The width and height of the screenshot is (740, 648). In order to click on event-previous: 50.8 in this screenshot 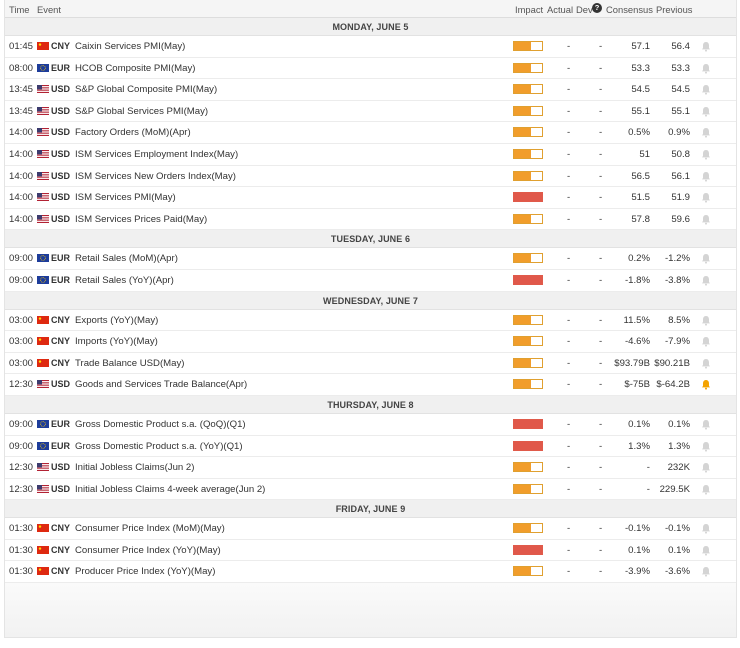, I will do `click(680, 154)`.